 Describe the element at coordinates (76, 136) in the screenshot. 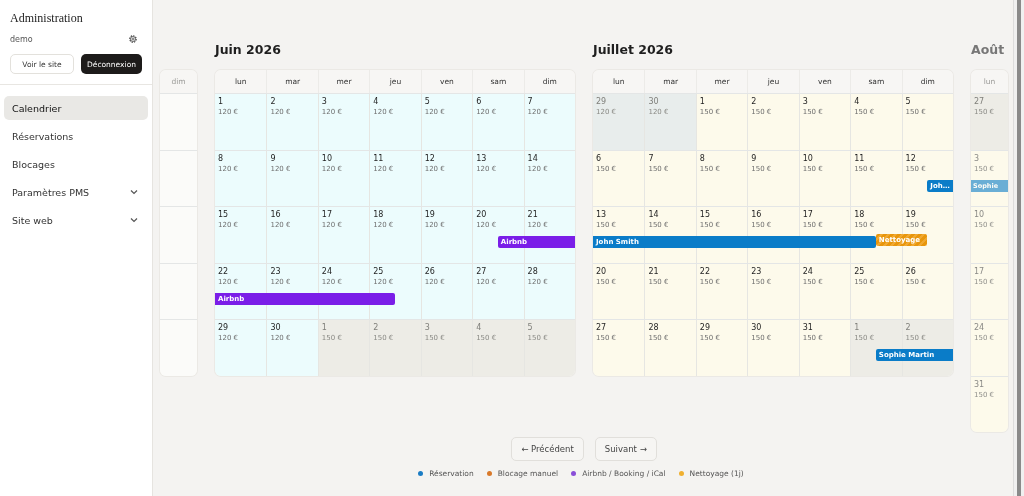

I see `nav-item: Réservations` at that location.